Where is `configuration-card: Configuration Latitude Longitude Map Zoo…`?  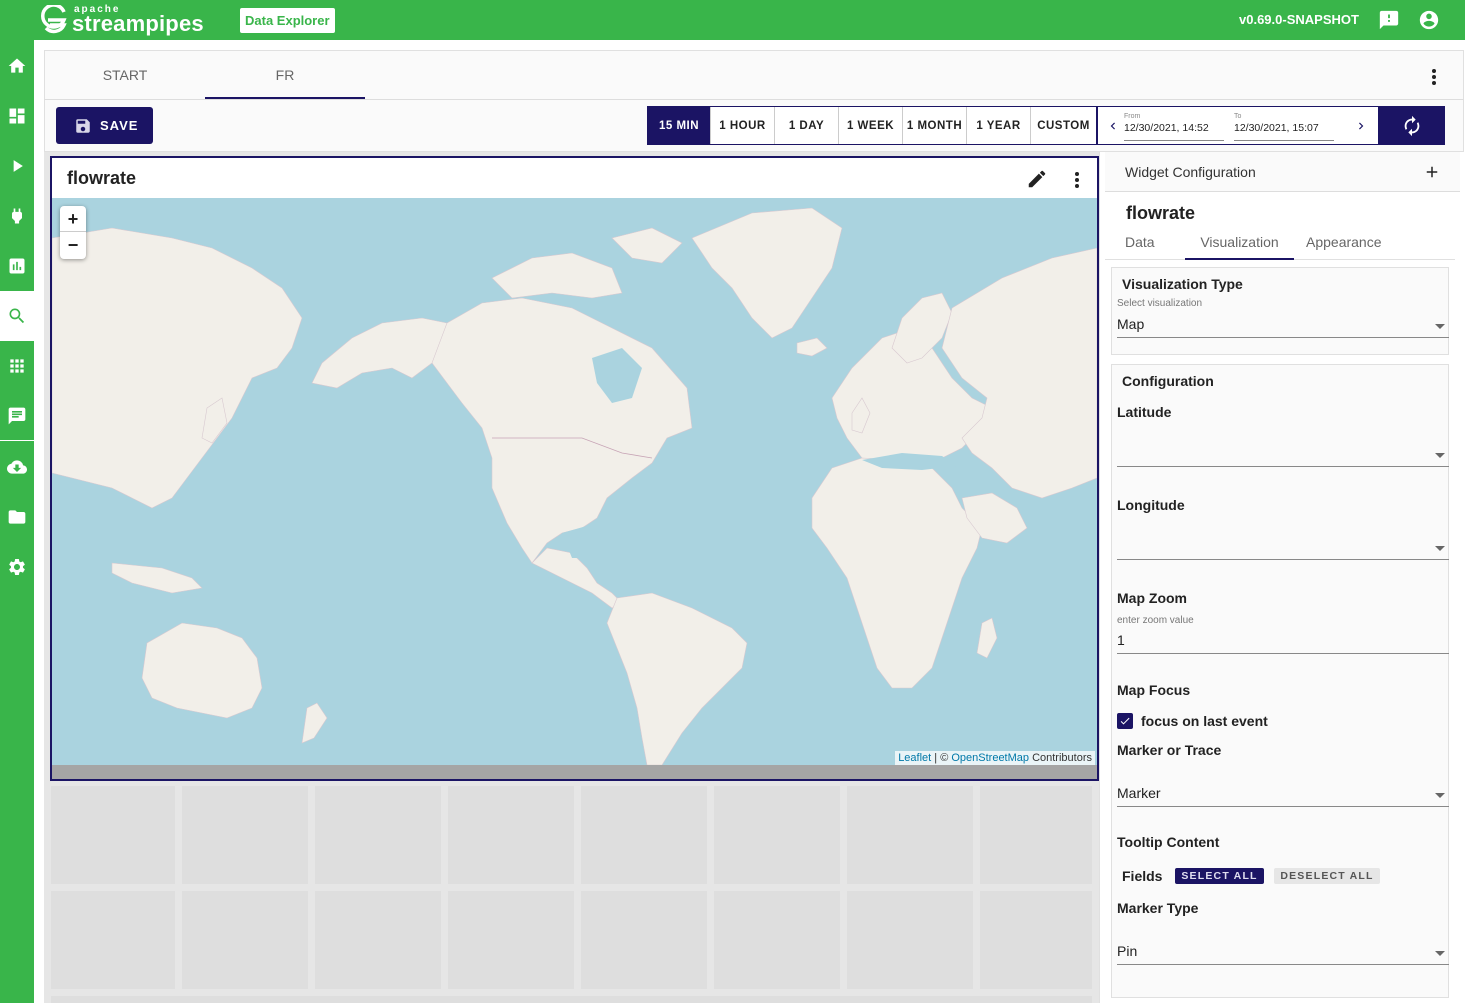
configuration-card: Configuration Latitude Longitude Map Zoo… is located at coordinates (1280, 681).